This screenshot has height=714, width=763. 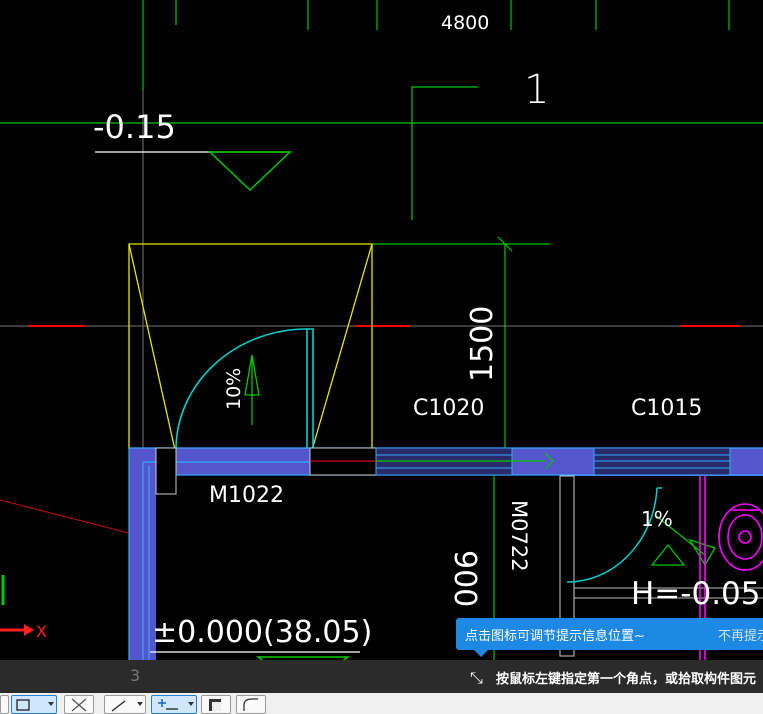 I want to click on draw-line-icon, so click(x=118, y=706).